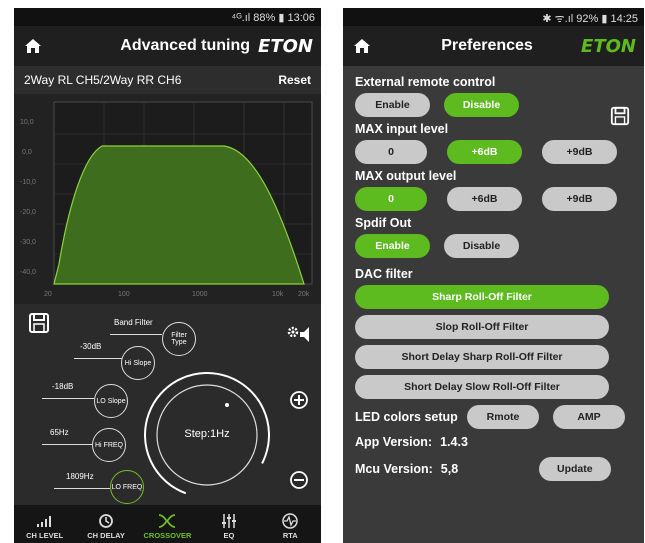  Describe the element at coordinates (294, 80) in the screenshot. I see `reset-button: Reset` at that location.